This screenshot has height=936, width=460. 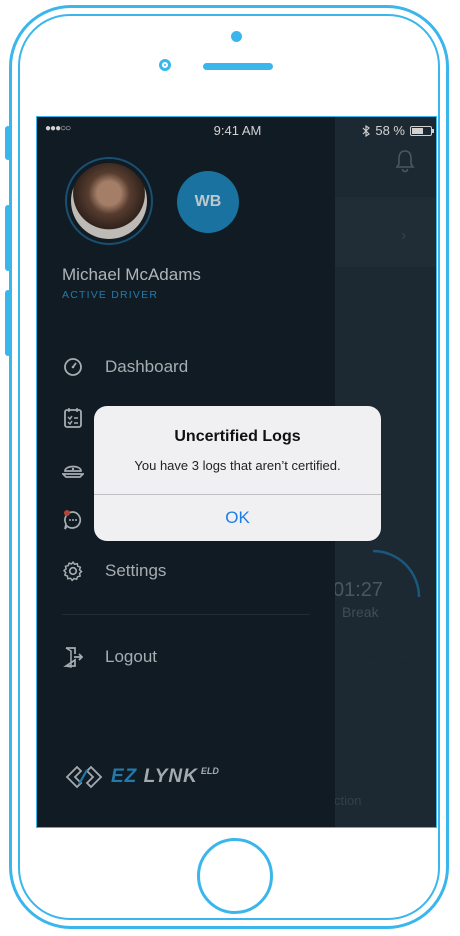 I want to click on home-button, so click(x=235, y=876).